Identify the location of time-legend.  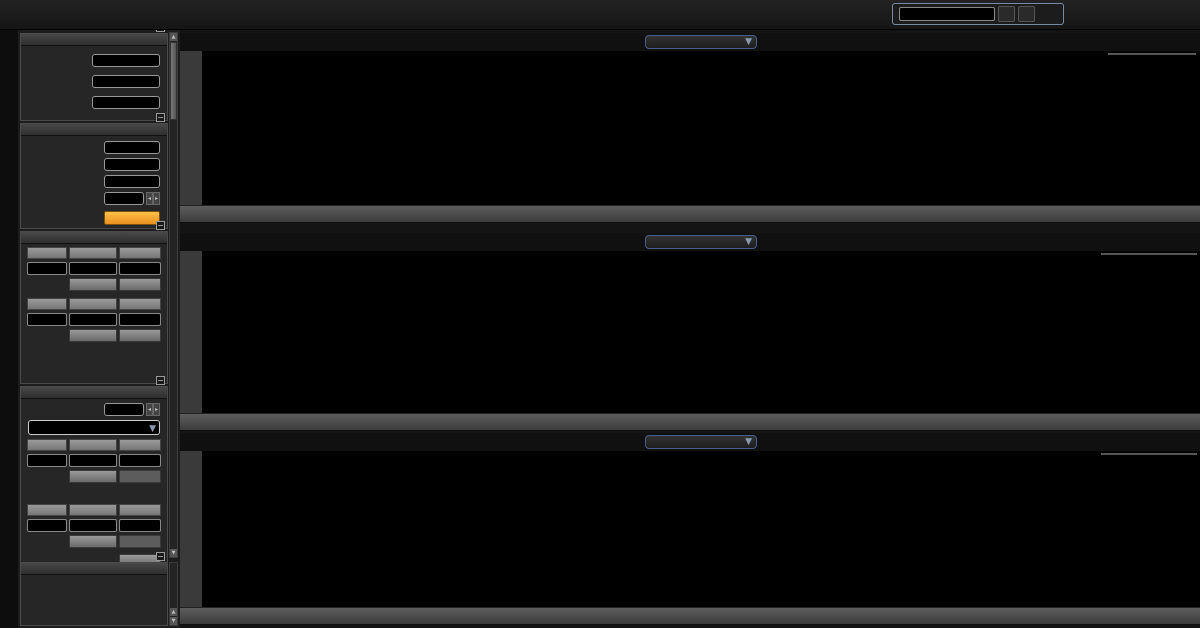
(1152, 54).